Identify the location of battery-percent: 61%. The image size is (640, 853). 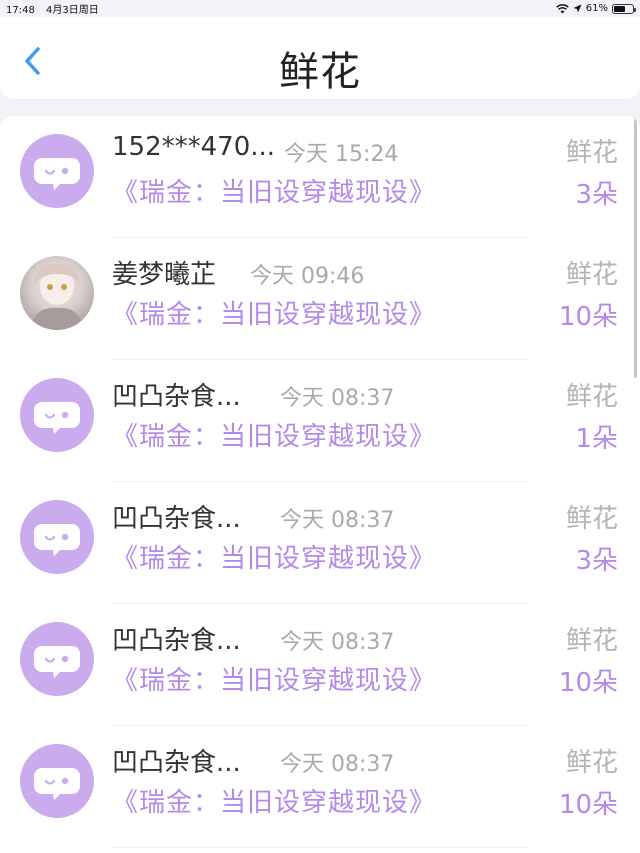
(596, 8).